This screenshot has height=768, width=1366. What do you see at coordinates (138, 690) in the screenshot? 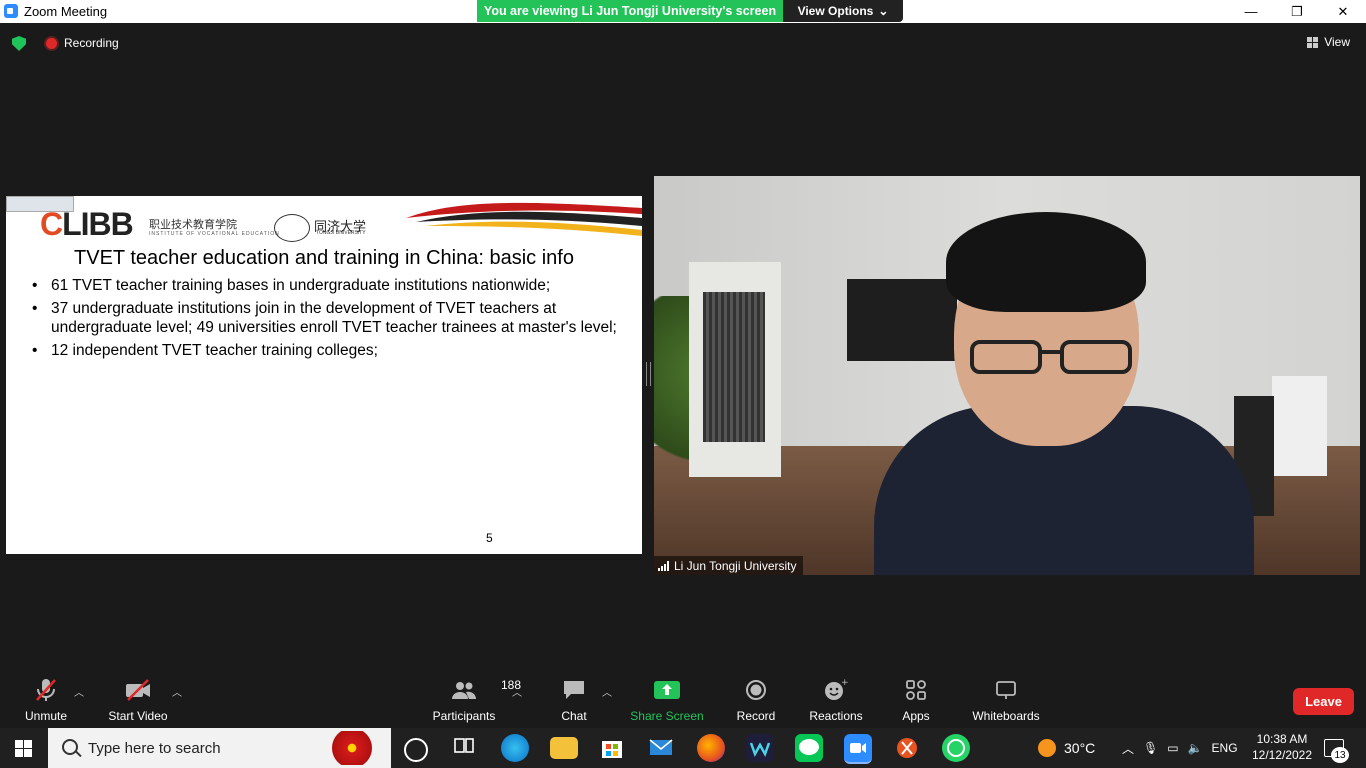
I see `video-camera-off-icon` at bounding box center [138, 690].